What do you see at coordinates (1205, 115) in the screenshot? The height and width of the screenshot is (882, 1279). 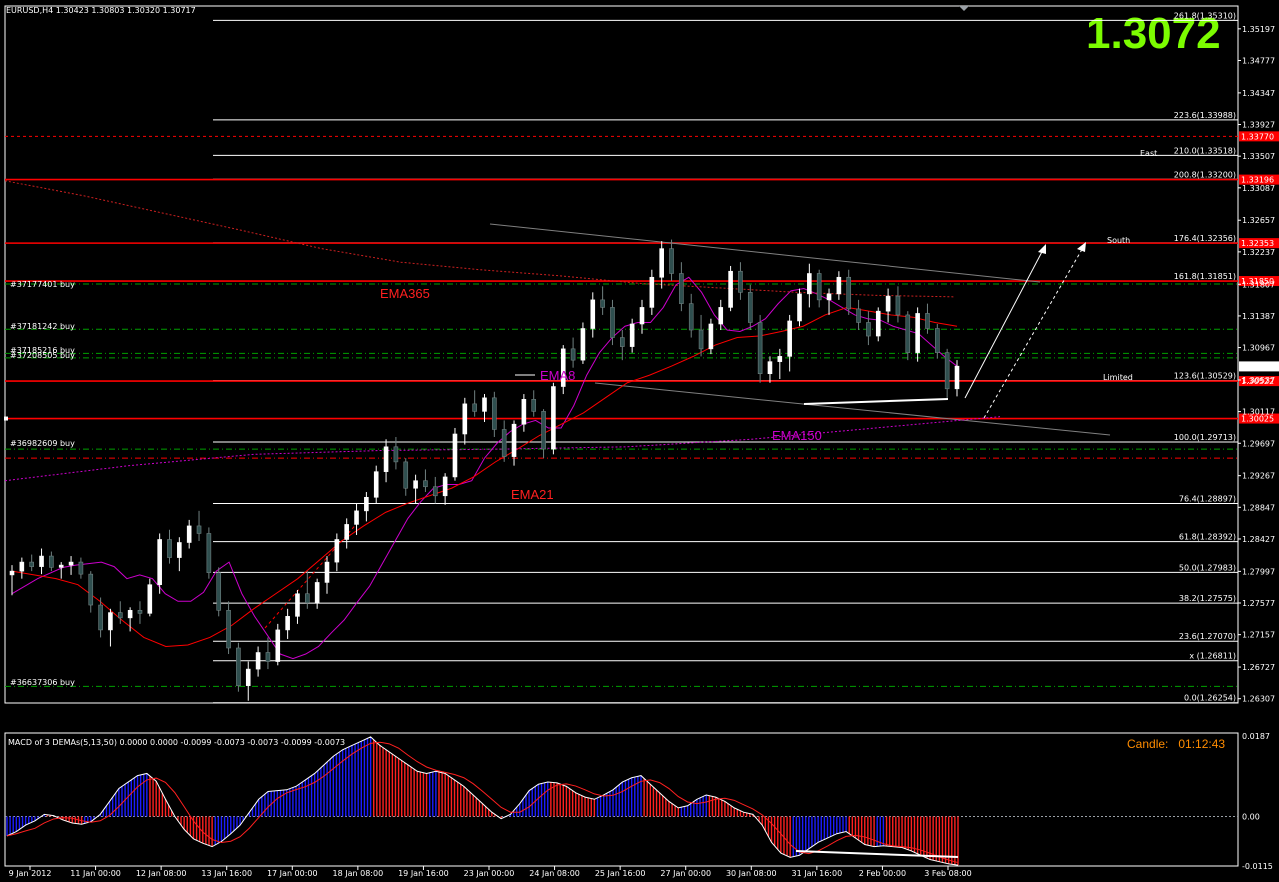 I see `fib-level-label: 223.6(1.33988)` at bounding box center [1205, 115].